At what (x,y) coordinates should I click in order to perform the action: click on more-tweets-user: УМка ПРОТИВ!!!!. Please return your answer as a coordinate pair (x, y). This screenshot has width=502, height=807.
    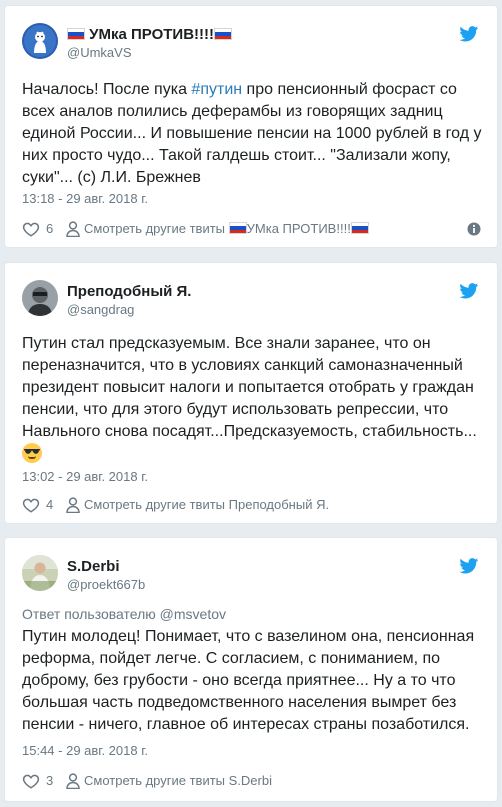
    Looking at the image, I should click on (298, 228).